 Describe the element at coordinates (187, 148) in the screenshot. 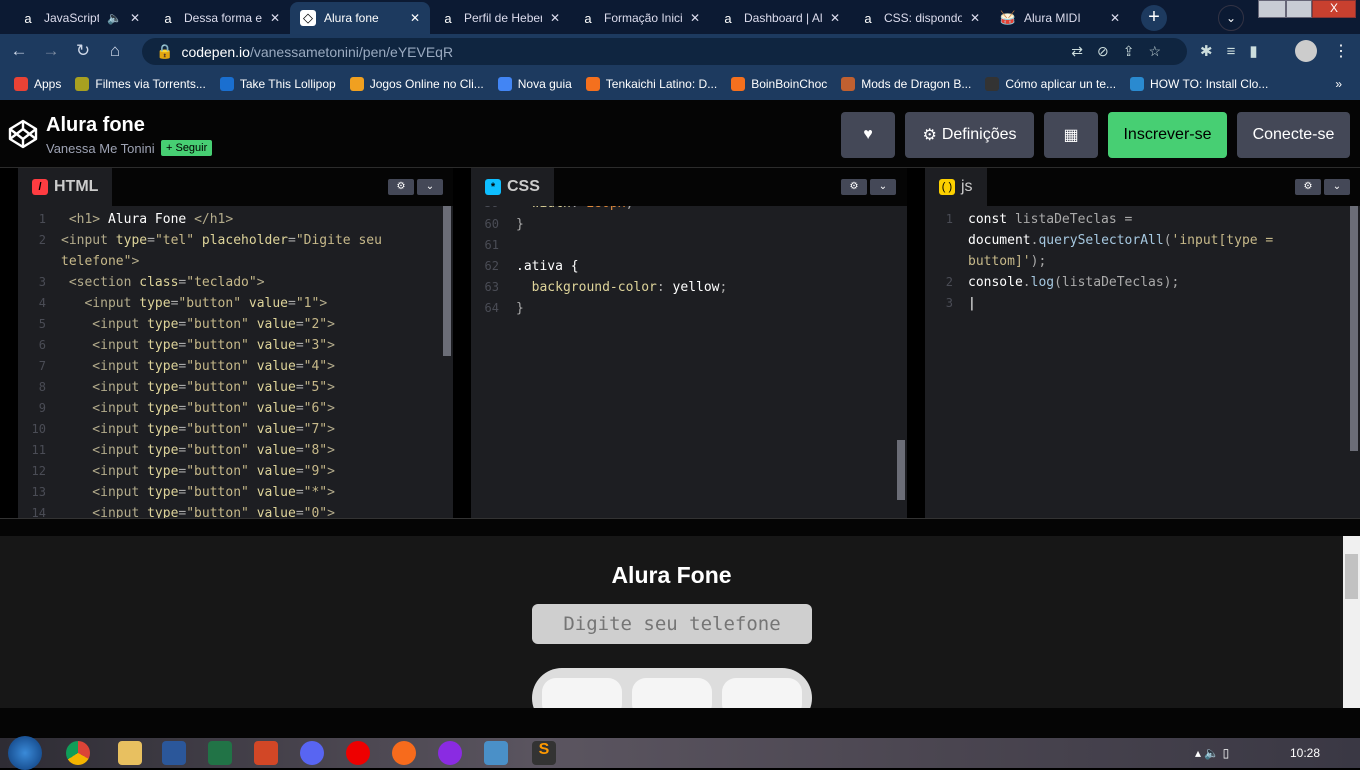

I see `follow-button: + Seguir` at that location.